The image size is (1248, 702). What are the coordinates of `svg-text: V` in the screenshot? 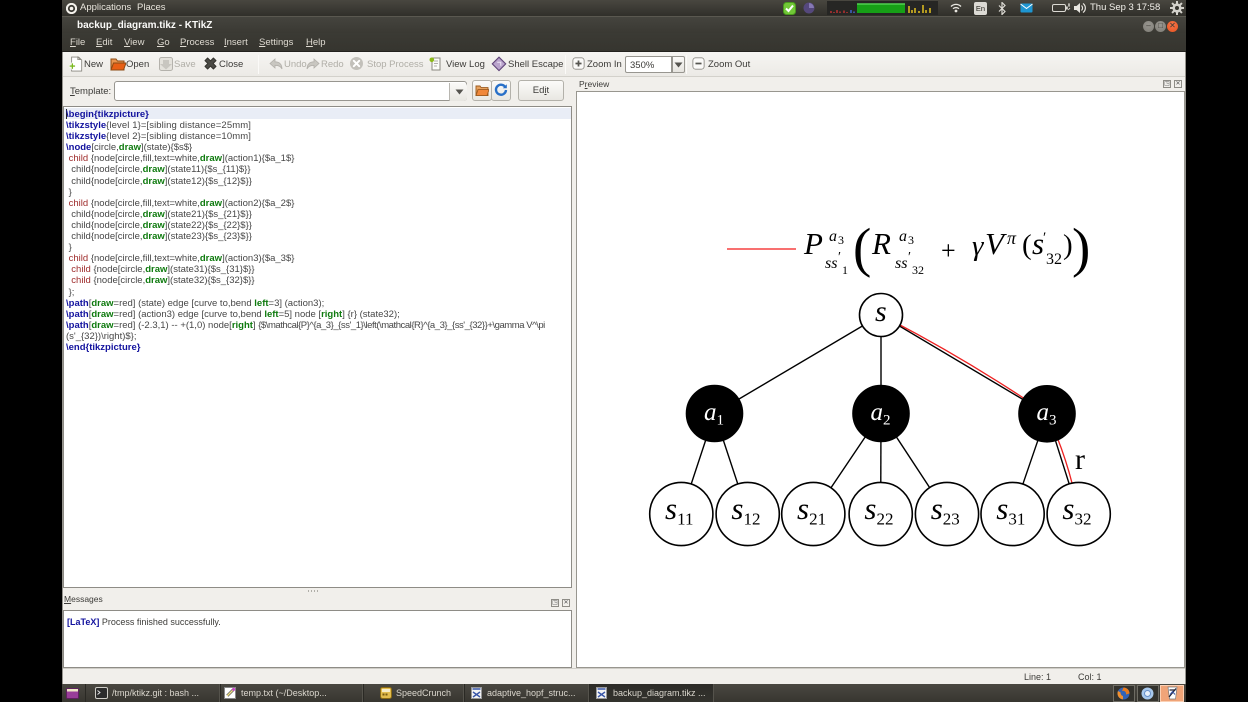 It's located at (996, 243).